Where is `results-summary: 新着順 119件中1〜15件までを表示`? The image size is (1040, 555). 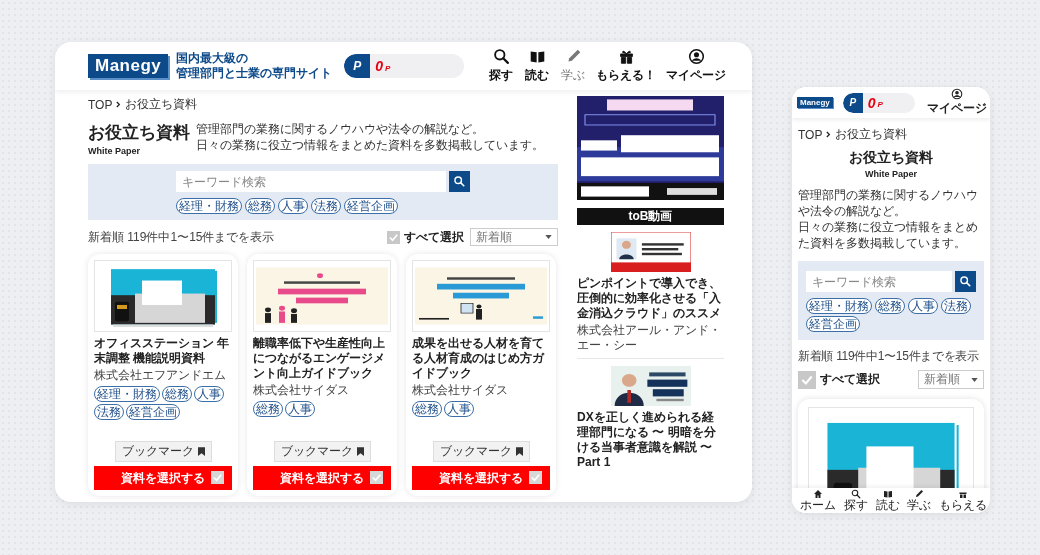 results-summary: 新着順 119件中1〜15件までを表示 is located at coordinates (889, 356).